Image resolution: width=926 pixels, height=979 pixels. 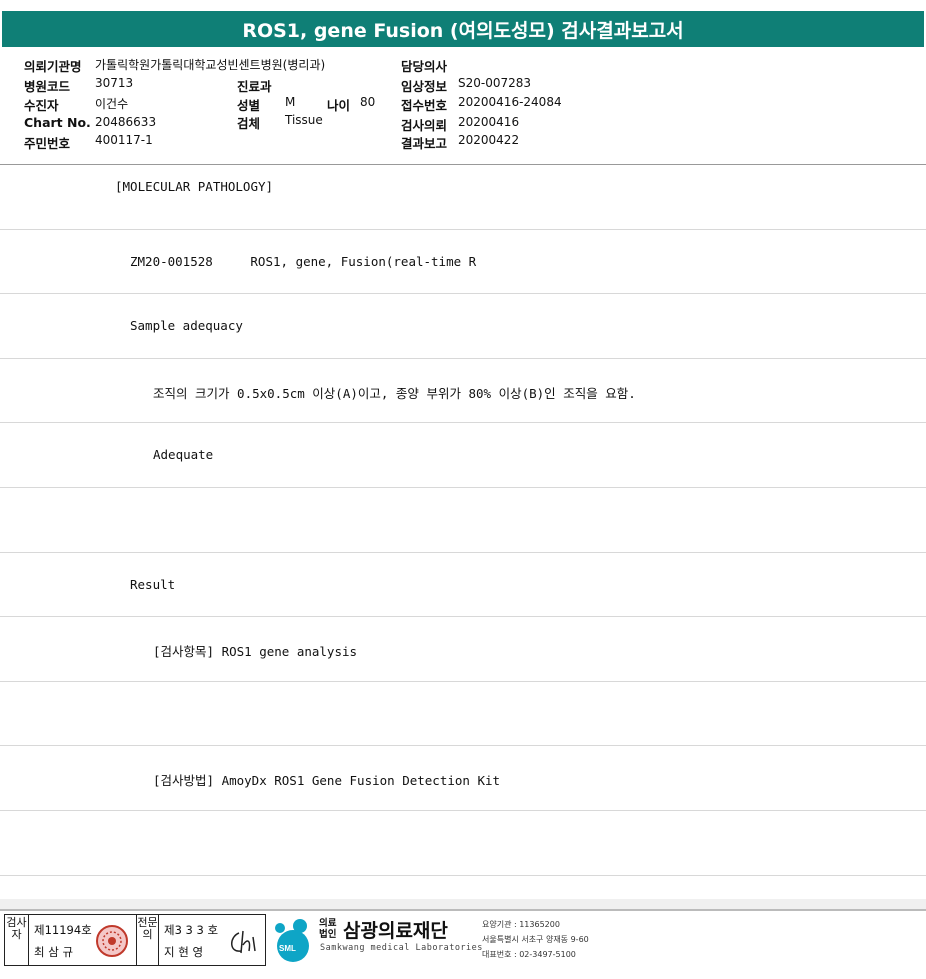 I want to click on hospital-code-label: 병원코드, so click(x=47, y=86).